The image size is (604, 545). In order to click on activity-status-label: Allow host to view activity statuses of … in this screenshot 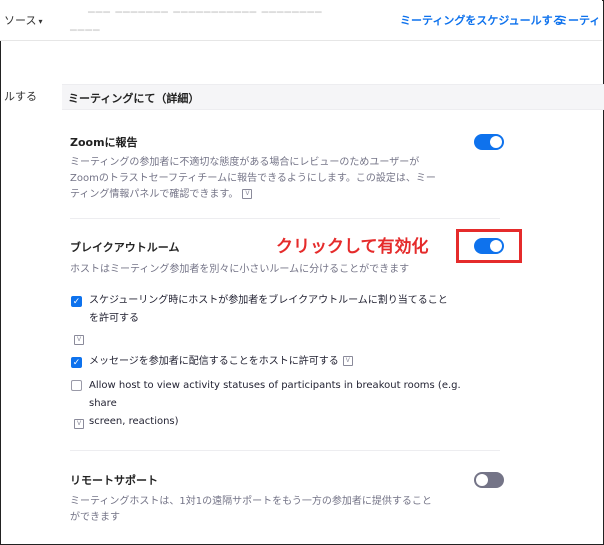, I will do `click(275, 403)`.